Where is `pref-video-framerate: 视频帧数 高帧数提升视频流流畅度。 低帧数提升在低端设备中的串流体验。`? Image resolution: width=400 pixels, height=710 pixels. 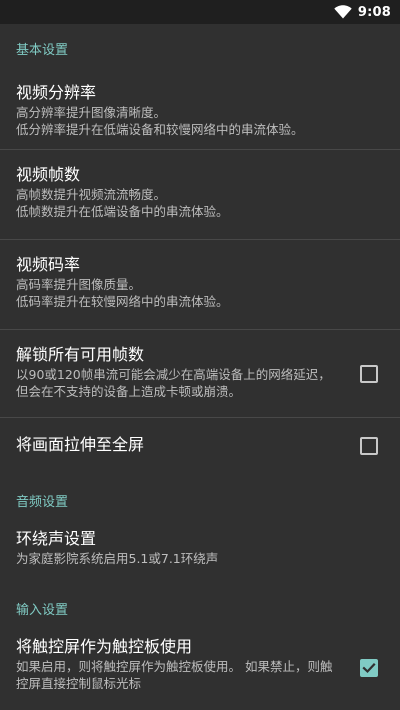
pref-video-framerate: 视频帧数 高帧数提升视频流流畅度。 低帧数提升在低端设备中的串流体验。 is located at coordinates (200, 195).